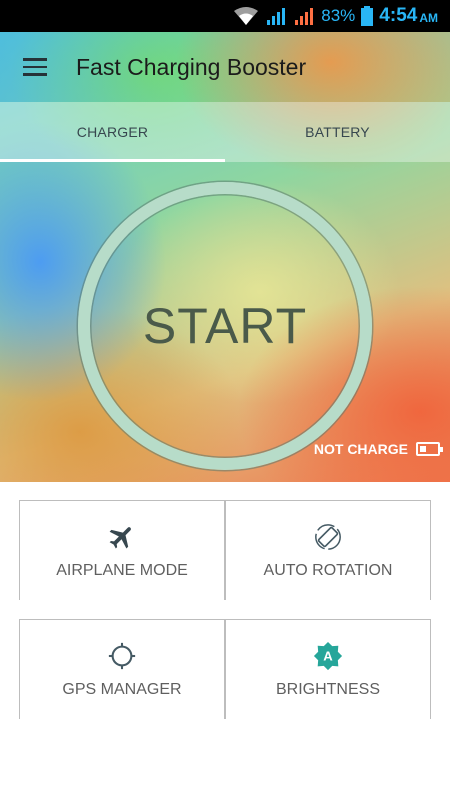  What do you see at coordinates (360, 449) in the screenshot?
I see `charge-status-text: NOT CHARGE` at bounding box center [360, 449].